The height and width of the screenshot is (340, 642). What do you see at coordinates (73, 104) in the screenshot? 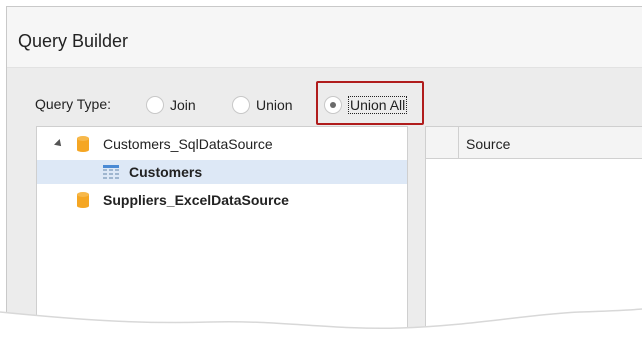
I see `query-type-label: Query Type:` at bounding box center [73, 104].